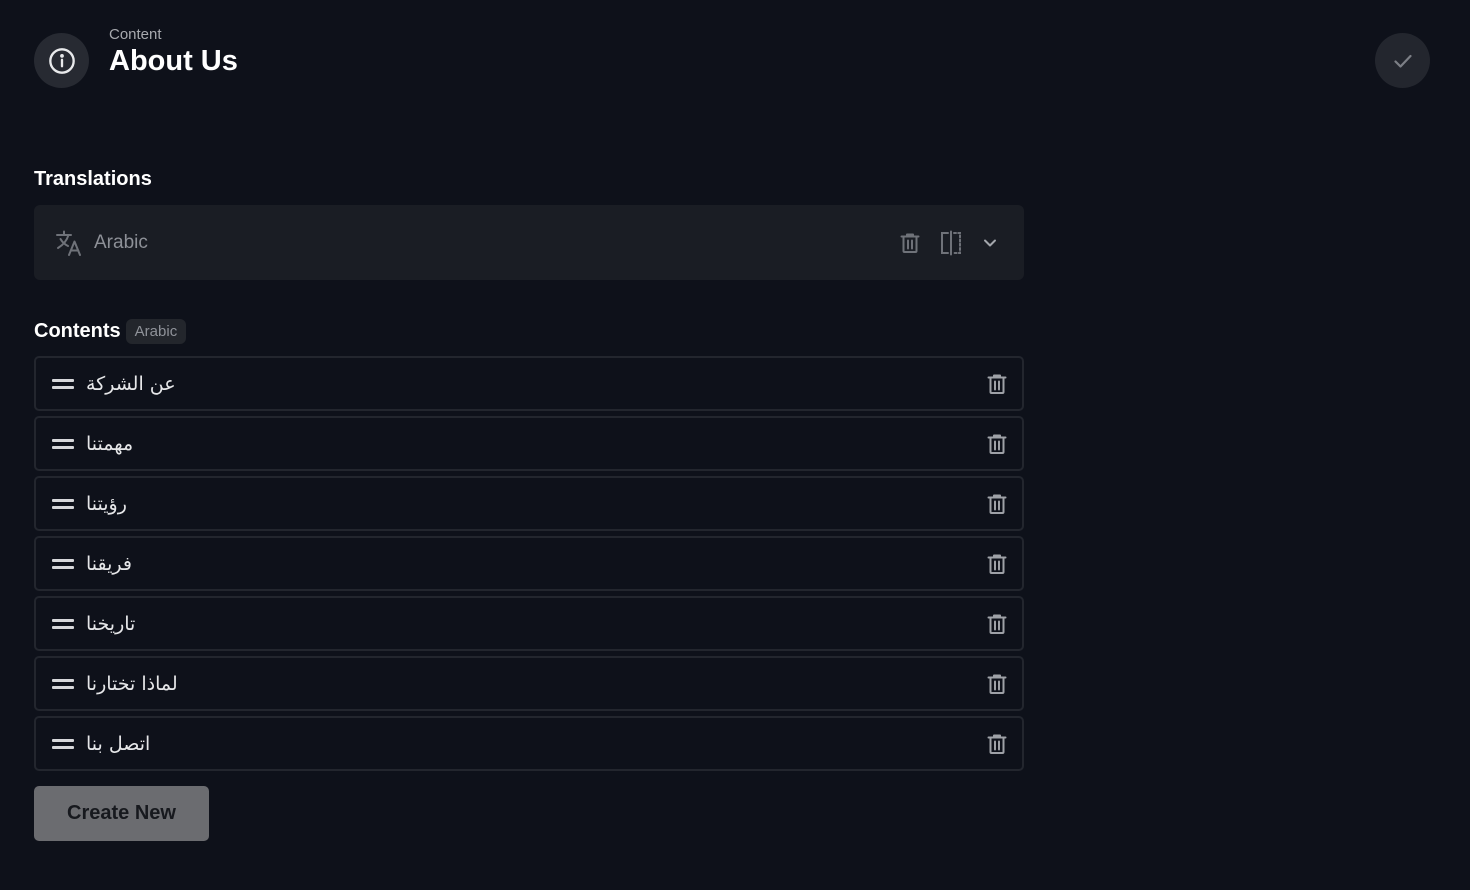  Describe the element at coordinates (135, 34) in the screenshot. I see `header-eyebrow: Content` at that location.